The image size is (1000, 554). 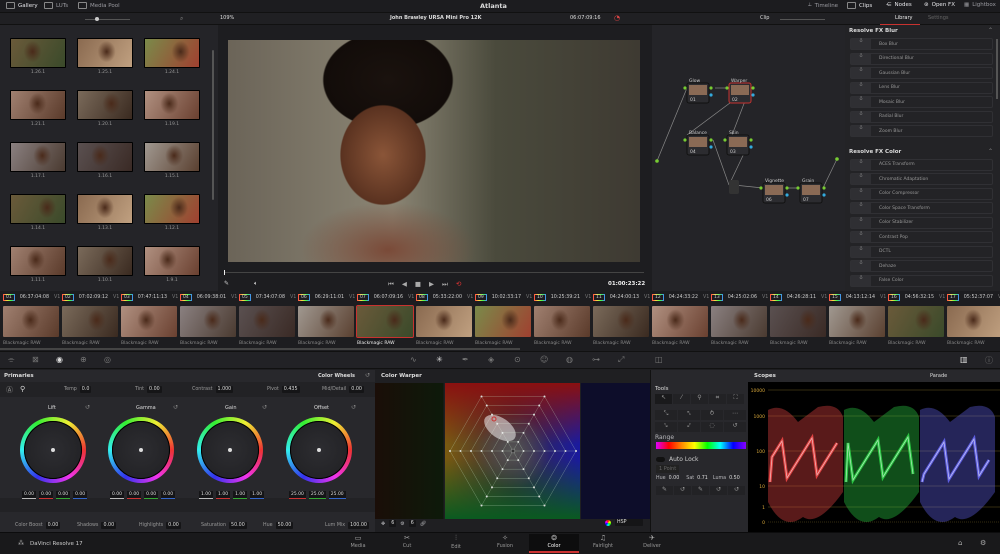 I want to click on node-key-output, so click(x=711, y=147).